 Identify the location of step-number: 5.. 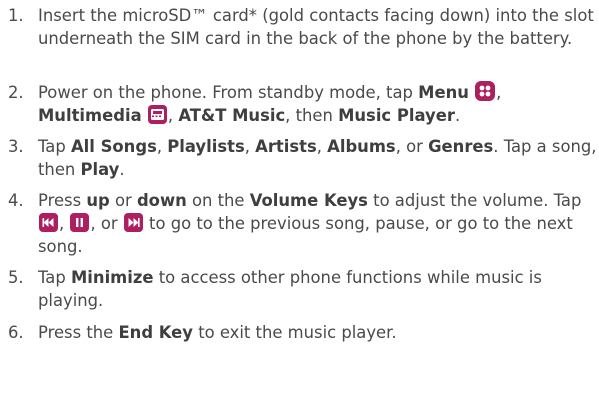
(16, 277).